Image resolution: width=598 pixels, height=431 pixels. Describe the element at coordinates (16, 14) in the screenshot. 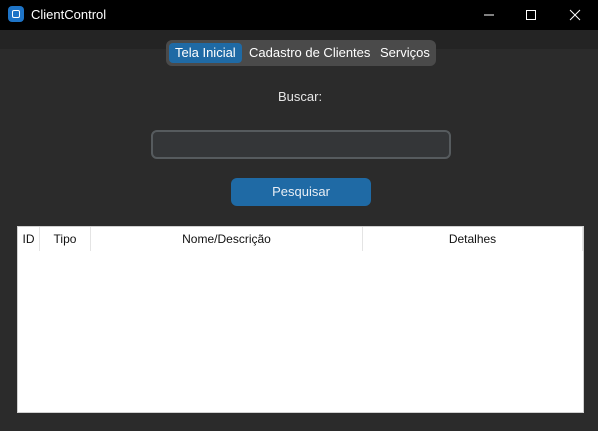

I see `app-icon` at that location.